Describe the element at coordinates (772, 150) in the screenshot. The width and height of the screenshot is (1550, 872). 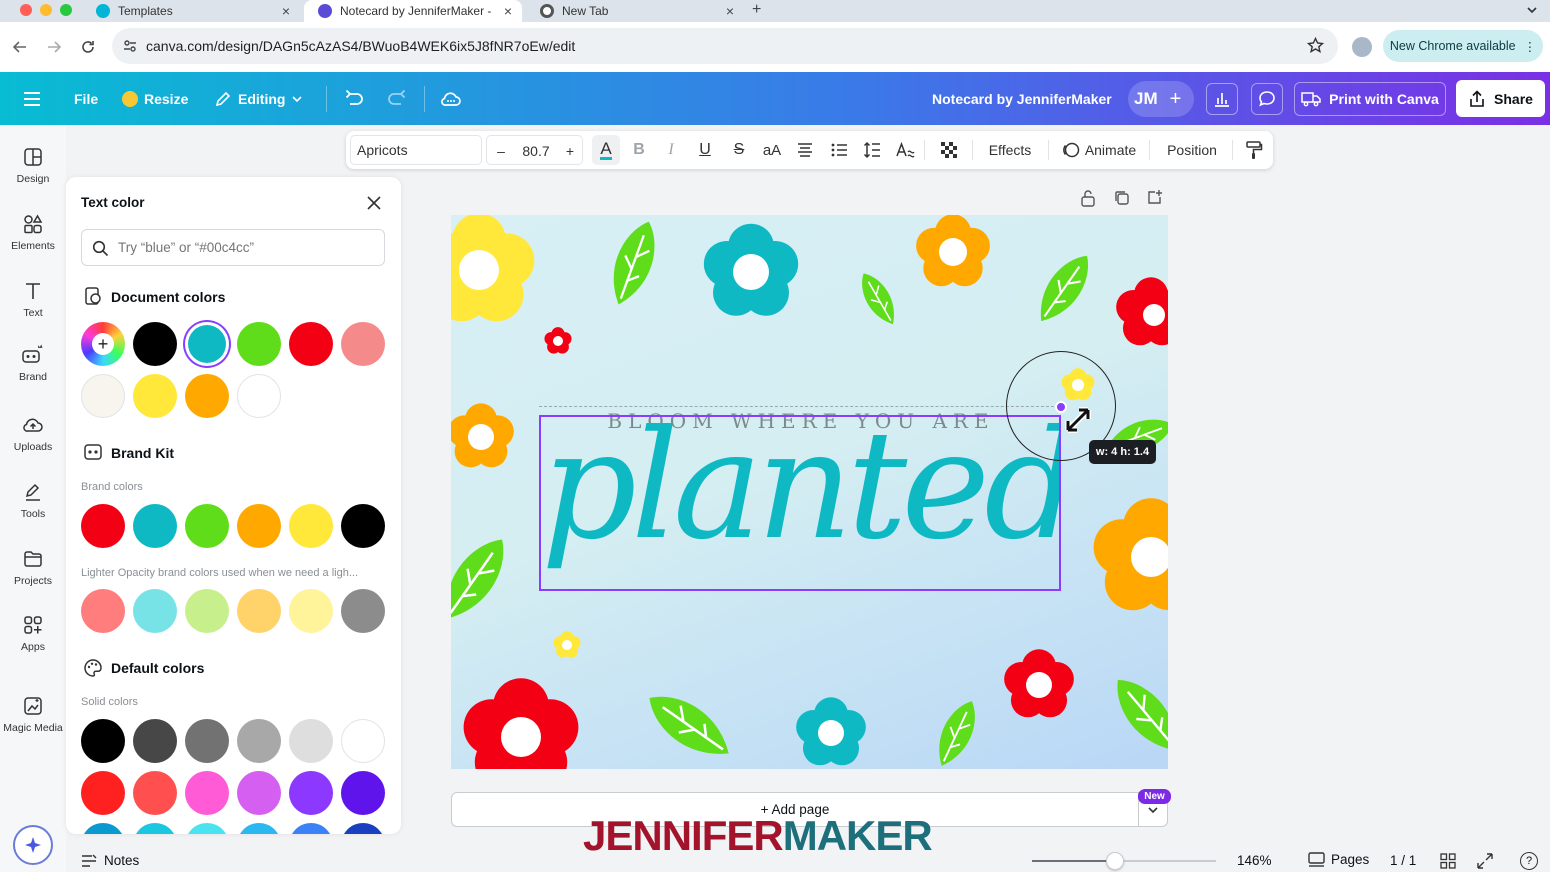
I see `letter-case-button: aA` at that location.